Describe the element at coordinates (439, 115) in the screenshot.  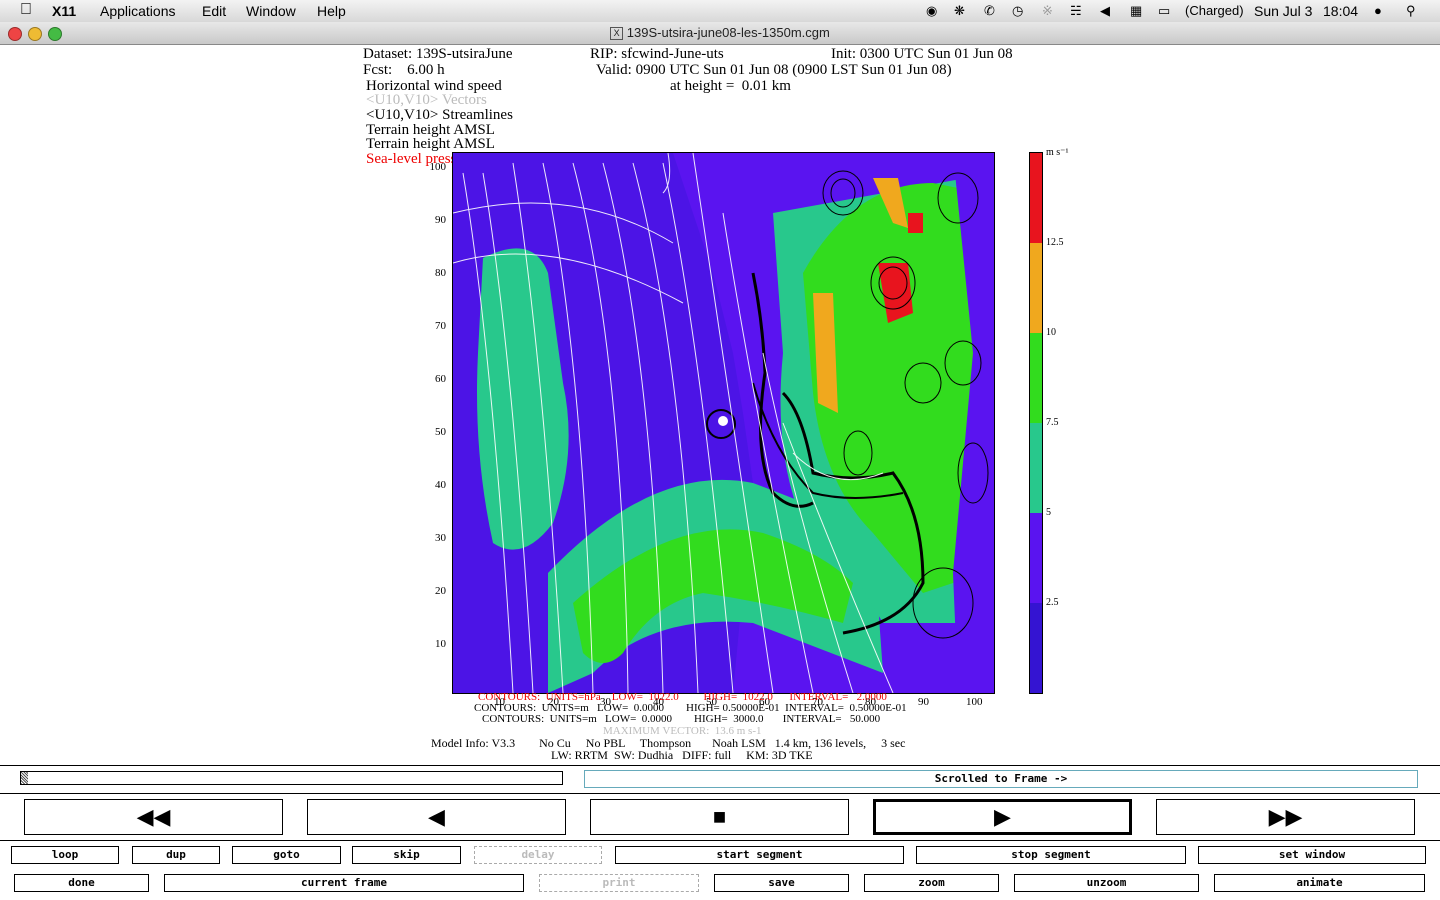
I see `field-streamlines: <U10,V10> Streamlines` at that location.